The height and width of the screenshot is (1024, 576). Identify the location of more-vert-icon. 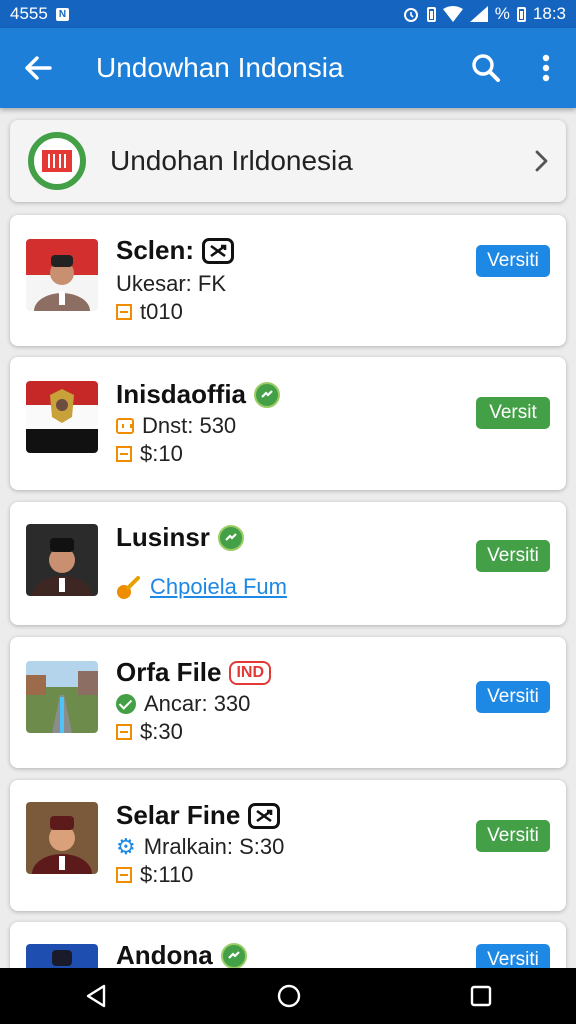
(546, 68).